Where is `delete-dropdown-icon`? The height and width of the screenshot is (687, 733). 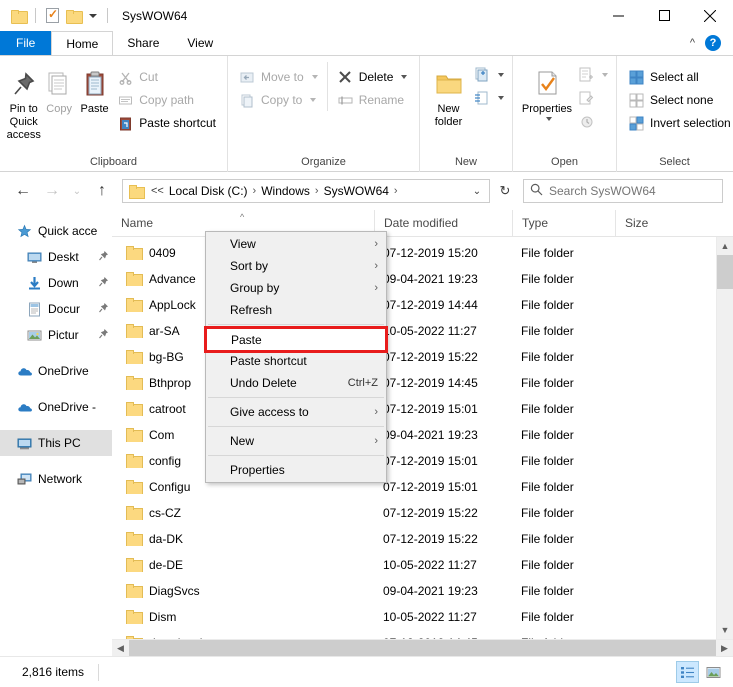 delete-dropdown-icon is located at coordinates (404, 77).